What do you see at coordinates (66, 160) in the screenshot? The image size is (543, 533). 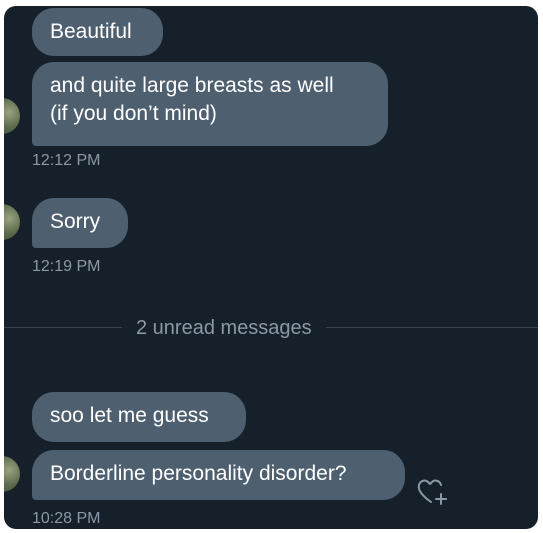 I see `message-timestamp: 12:12 PM` at bounding box center [66, 160].